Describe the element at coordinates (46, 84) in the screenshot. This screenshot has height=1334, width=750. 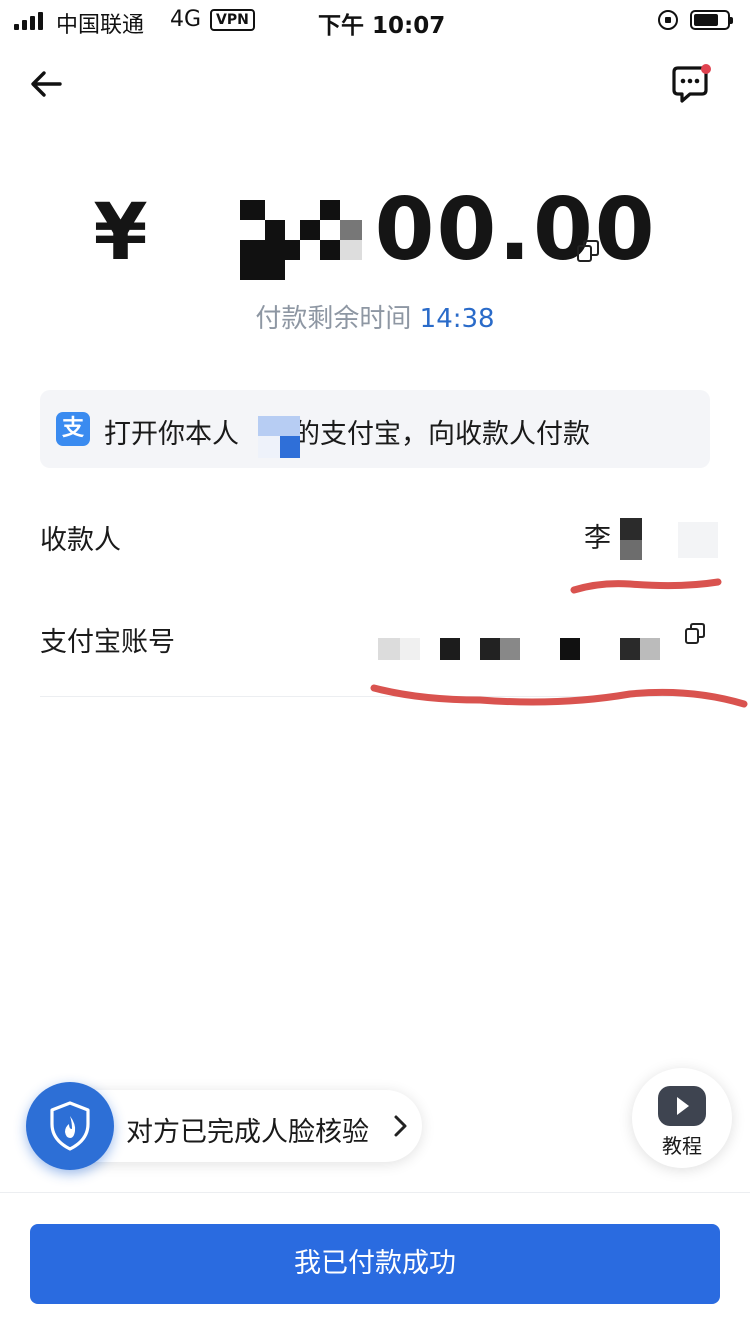
I see `back-arrow-icon` at that location.